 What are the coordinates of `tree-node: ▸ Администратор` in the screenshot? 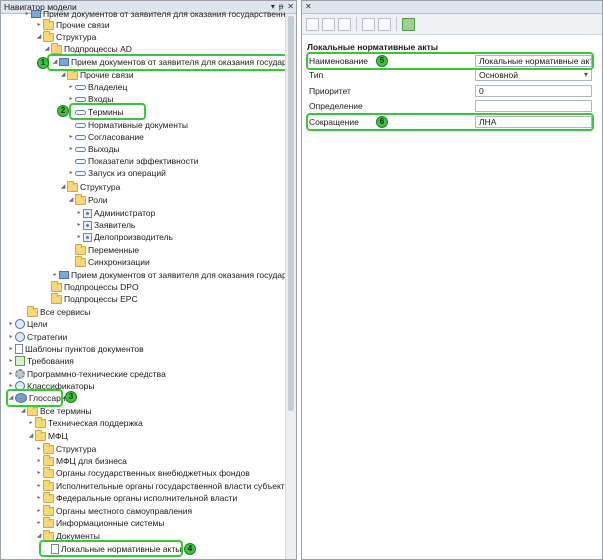 It's located at (115, 213).